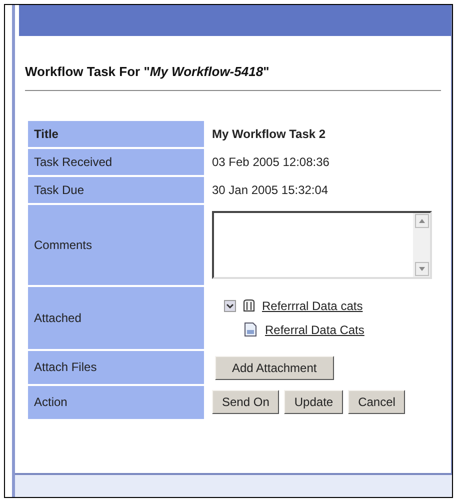 This screenshot has width=457, height=502. What do you see at coordinates (421, 269) in the screenshot?
I see `scroll-down-icon` at bounding box center [421, 269].